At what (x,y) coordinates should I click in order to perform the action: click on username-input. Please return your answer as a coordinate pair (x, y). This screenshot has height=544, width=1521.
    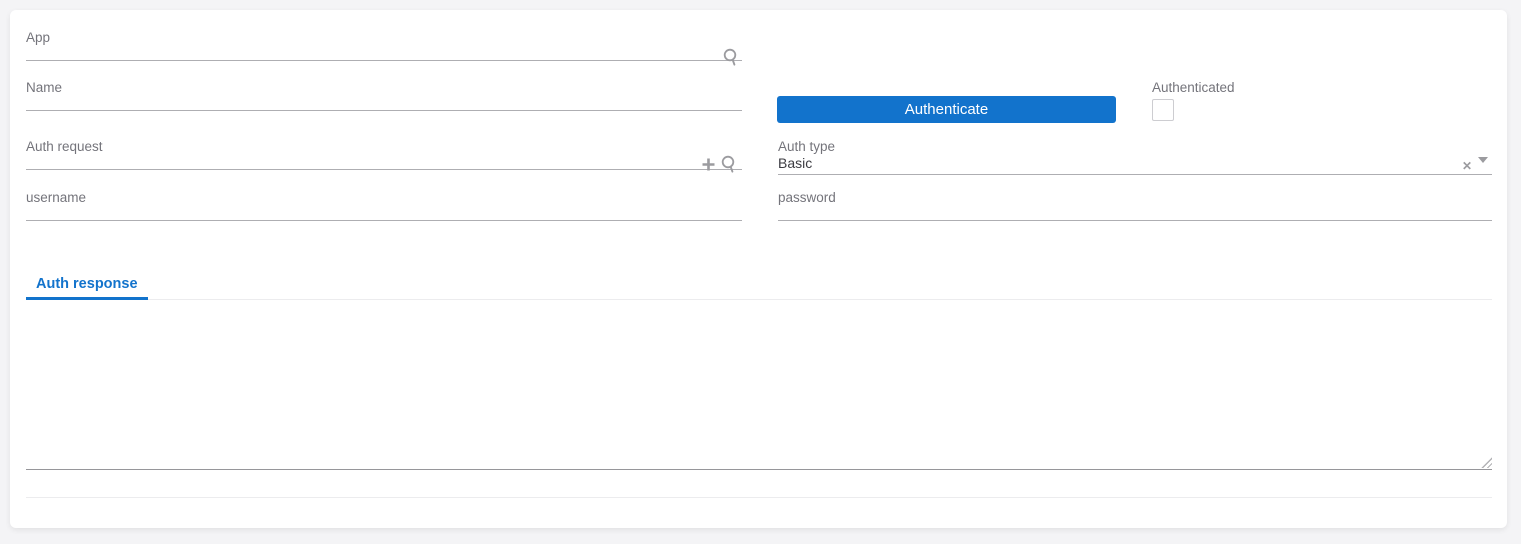
    Looking at the image, I should click on (384, 211).